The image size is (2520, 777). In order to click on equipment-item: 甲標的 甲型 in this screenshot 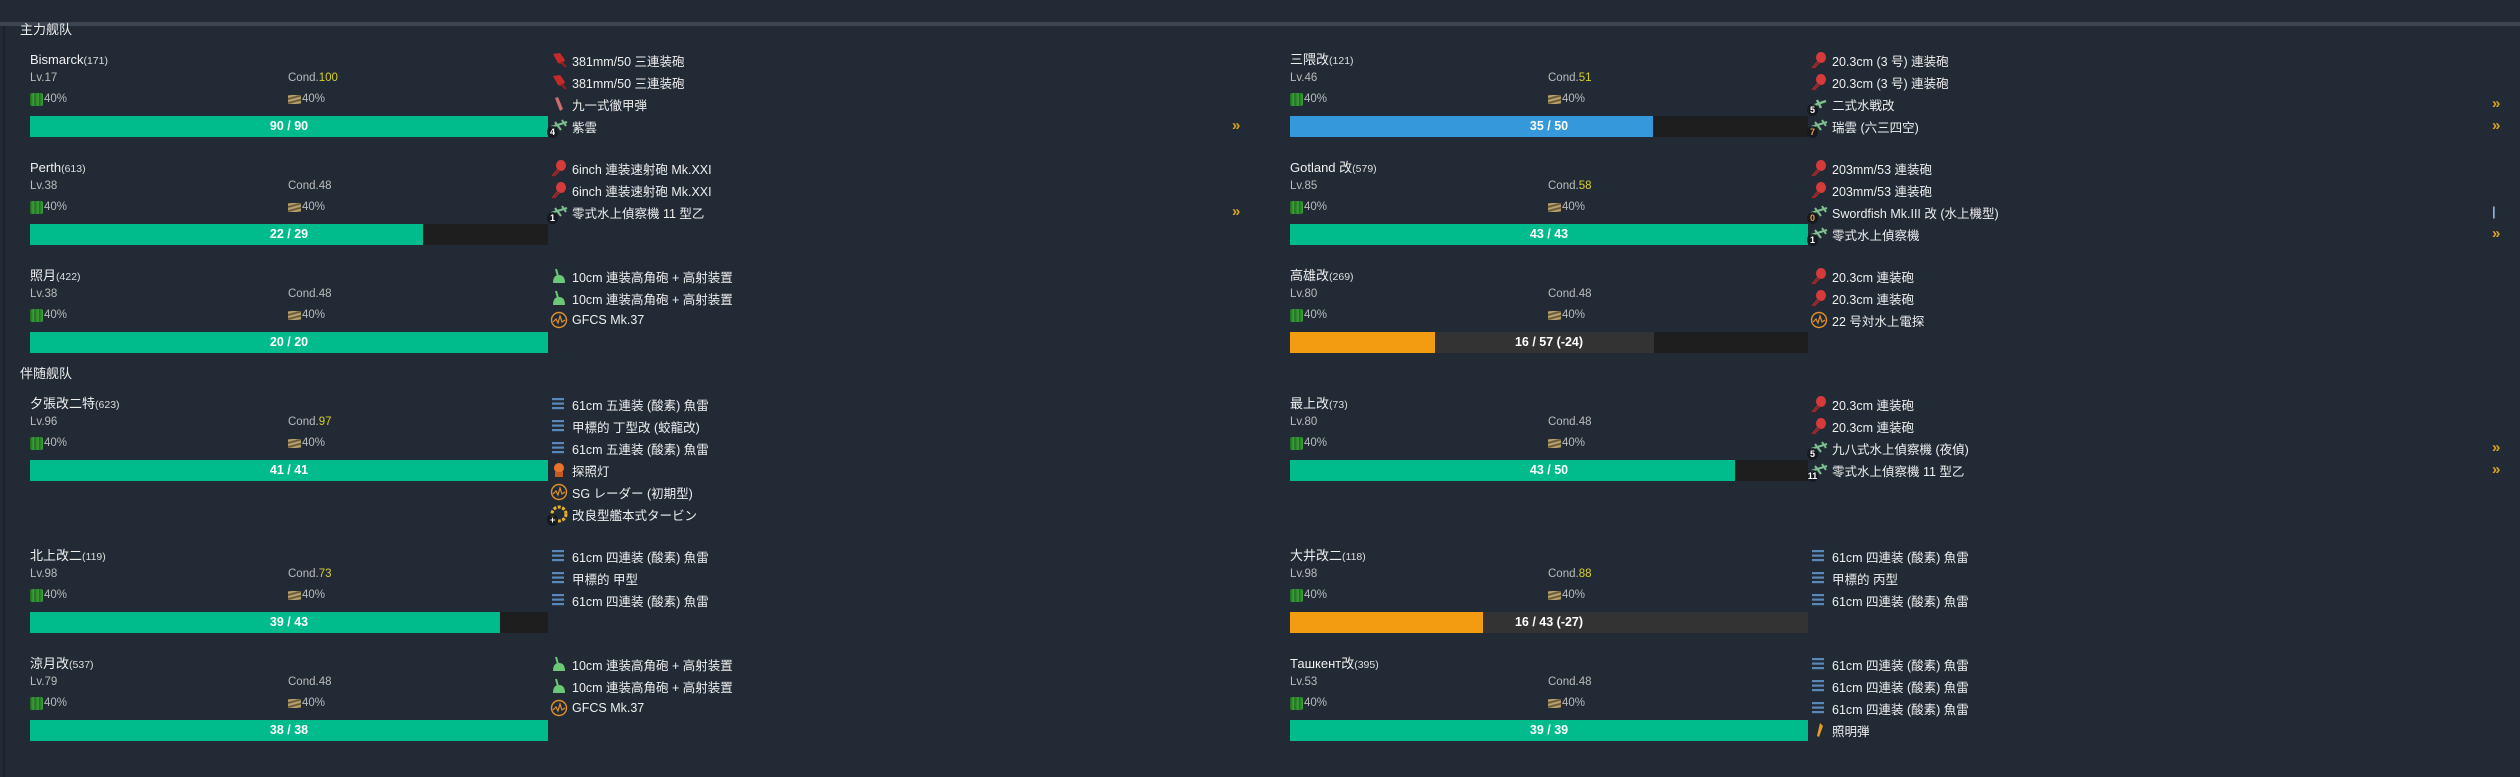, I will do `click(629, 578)`.